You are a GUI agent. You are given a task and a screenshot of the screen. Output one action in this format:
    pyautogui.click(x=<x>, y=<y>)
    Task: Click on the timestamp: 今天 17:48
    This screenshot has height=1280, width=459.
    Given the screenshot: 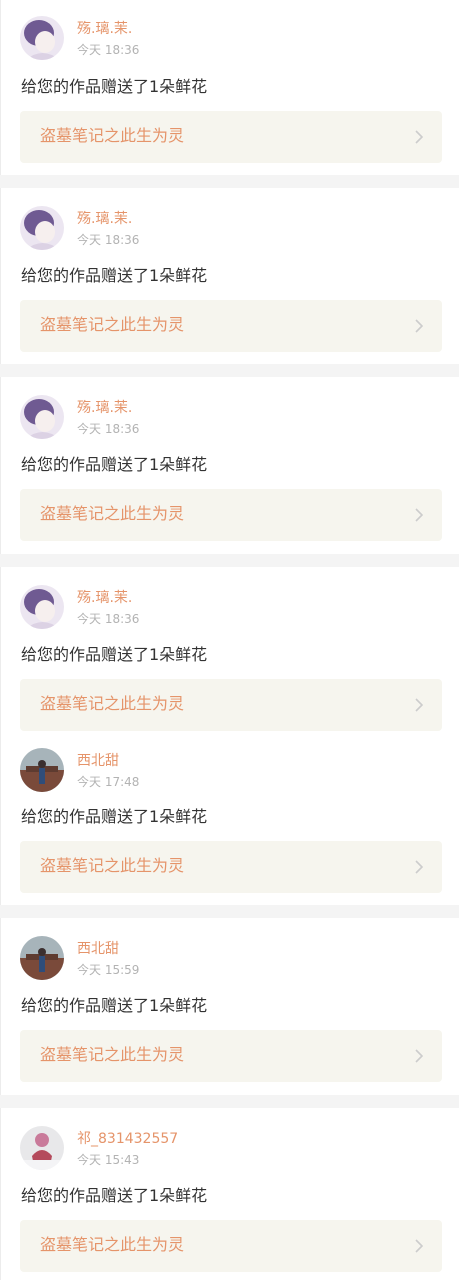 What is the action you would take?
    pyautogui.click(x=108, y=782)
    